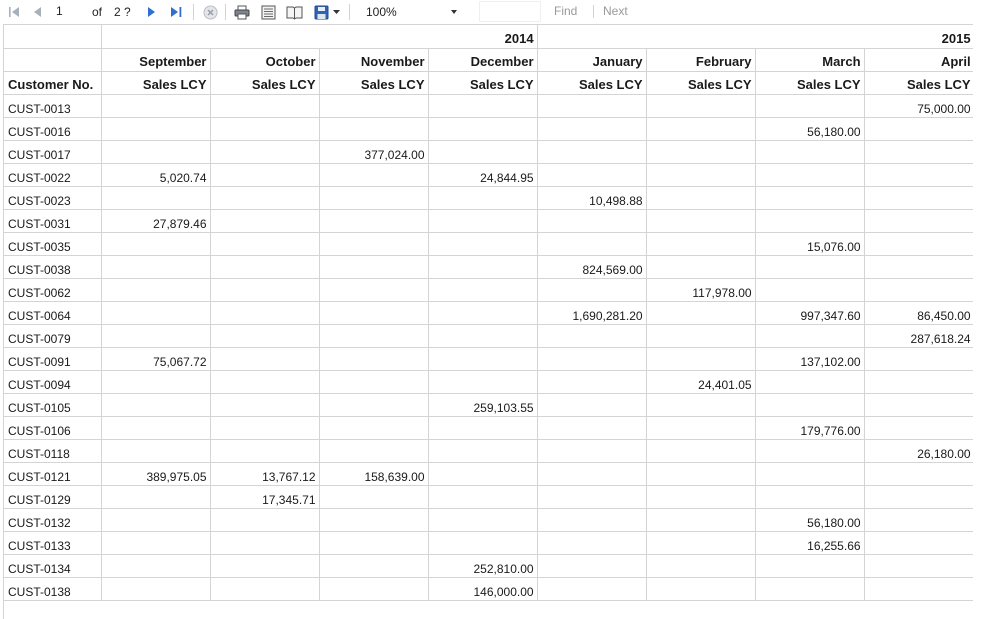 The image size is (982, 619). What do you see at coordinates (510, 11) in the screenshot?
I see `find-text-input` at bounding box center [510, 11].